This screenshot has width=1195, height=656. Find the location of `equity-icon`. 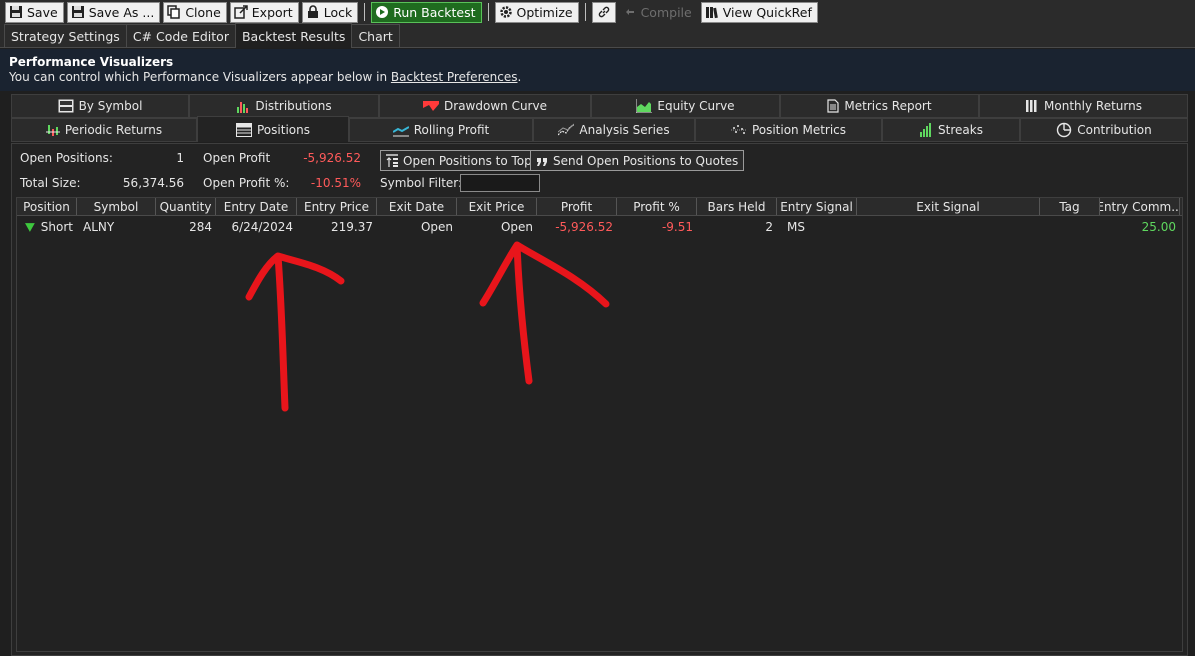

equity-icon is located at coordinates (644, 106).